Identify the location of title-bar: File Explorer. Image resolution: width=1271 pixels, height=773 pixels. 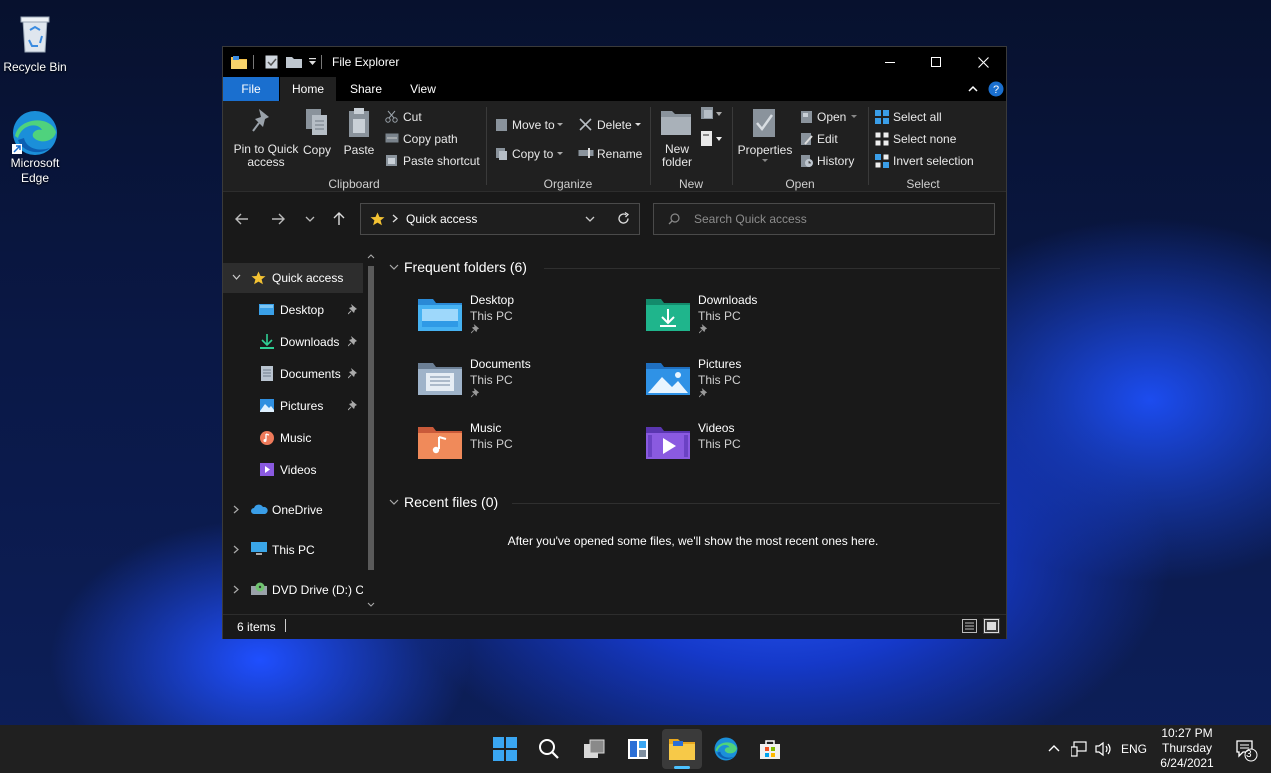
(614, 62).